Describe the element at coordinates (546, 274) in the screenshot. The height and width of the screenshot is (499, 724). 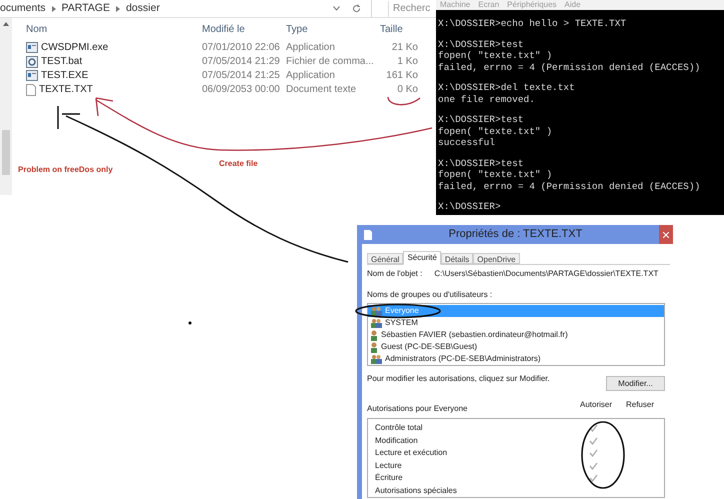
I see `object-path: C:\Users\Sébastien\Documents\PARTAGE\dossier\TEXTE.TXT` at that location.